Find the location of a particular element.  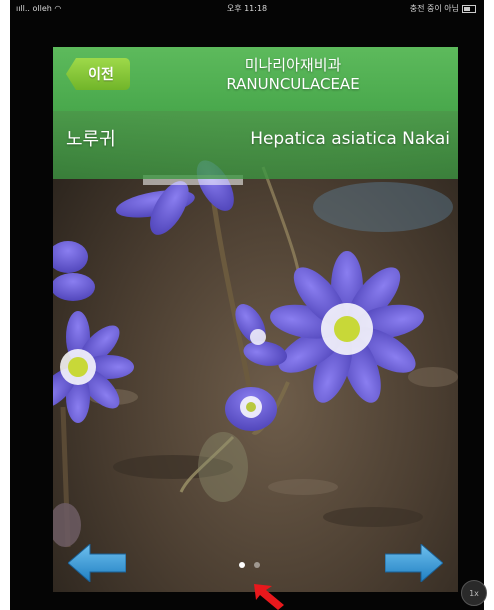

family-title: 미나리아재비과 RANUNCULACEAE is located at coordinates (293, 75).